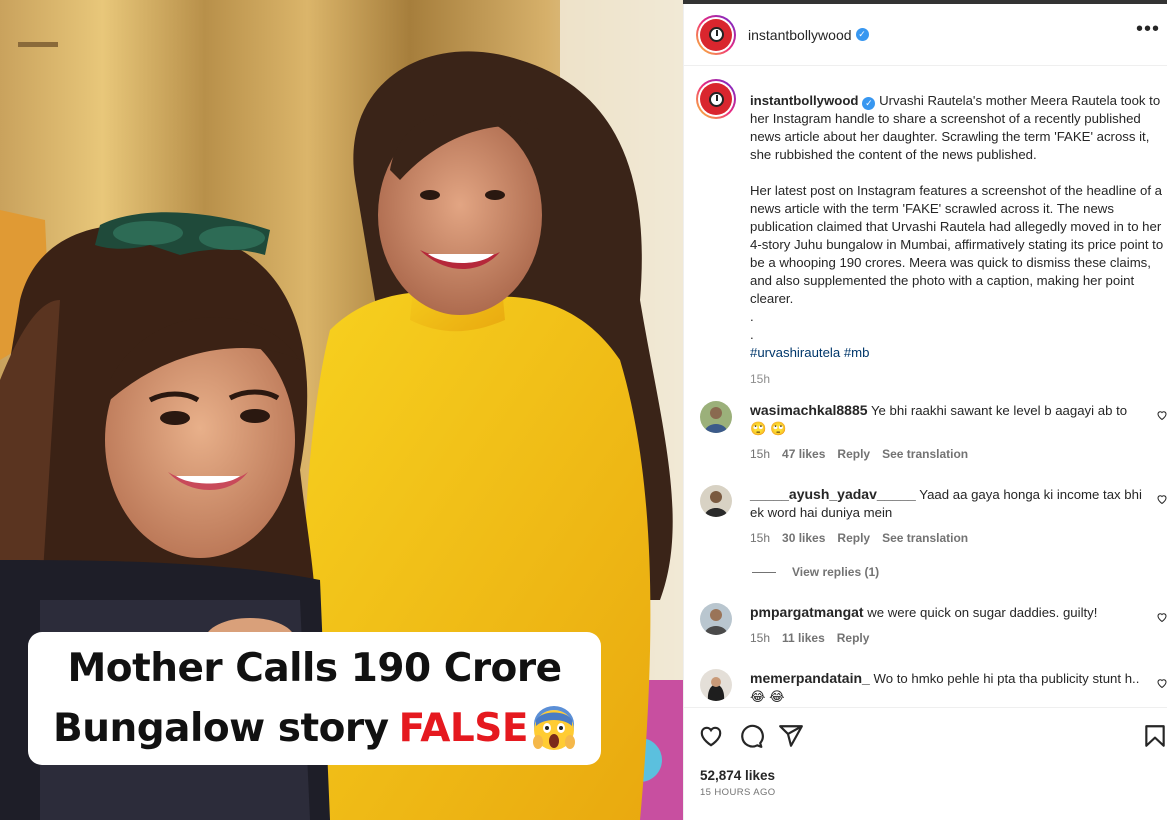 The image size is (1167, 820). I want to click on more-options-icon: •••, so click(1148, 29).